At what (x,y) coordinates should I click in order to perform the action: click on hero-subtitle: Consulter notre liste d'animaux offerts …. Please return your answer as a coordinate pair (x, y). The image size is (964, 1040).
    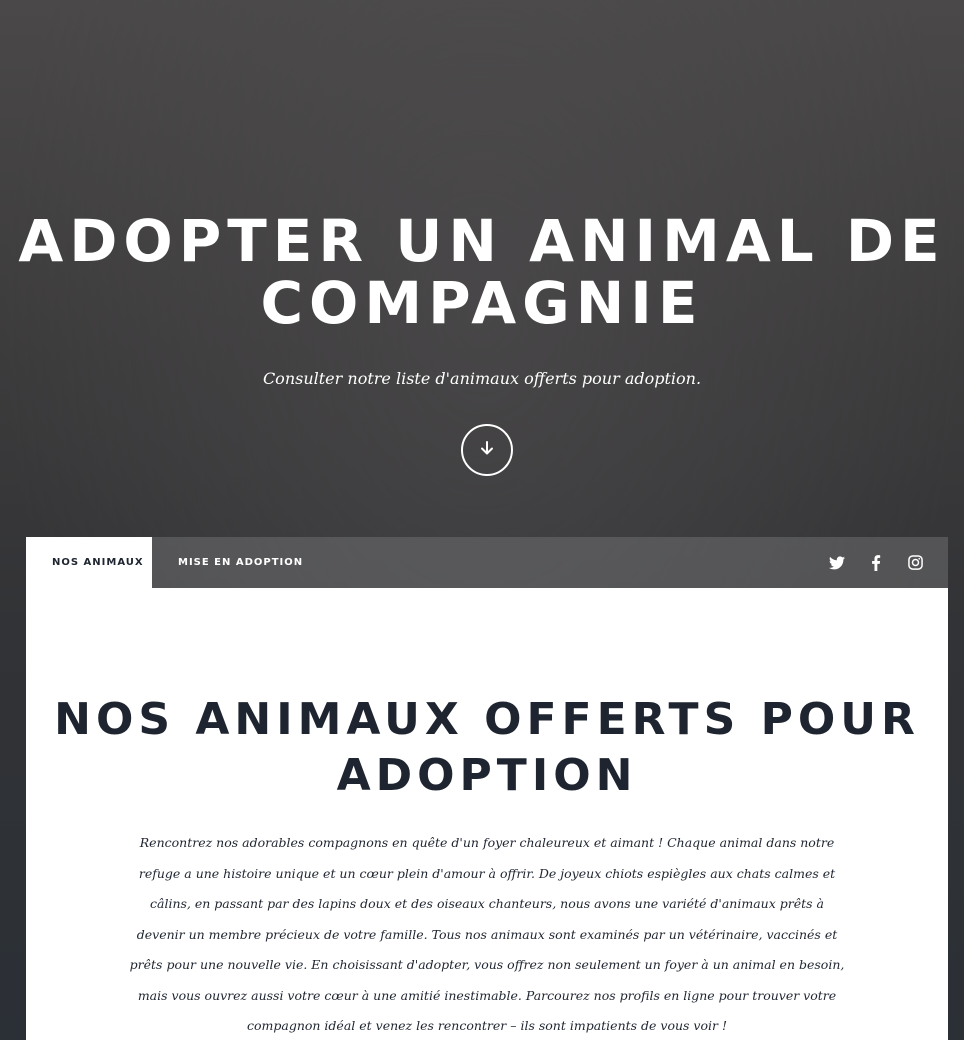
    Looking at the image, I should click on (482, 378).